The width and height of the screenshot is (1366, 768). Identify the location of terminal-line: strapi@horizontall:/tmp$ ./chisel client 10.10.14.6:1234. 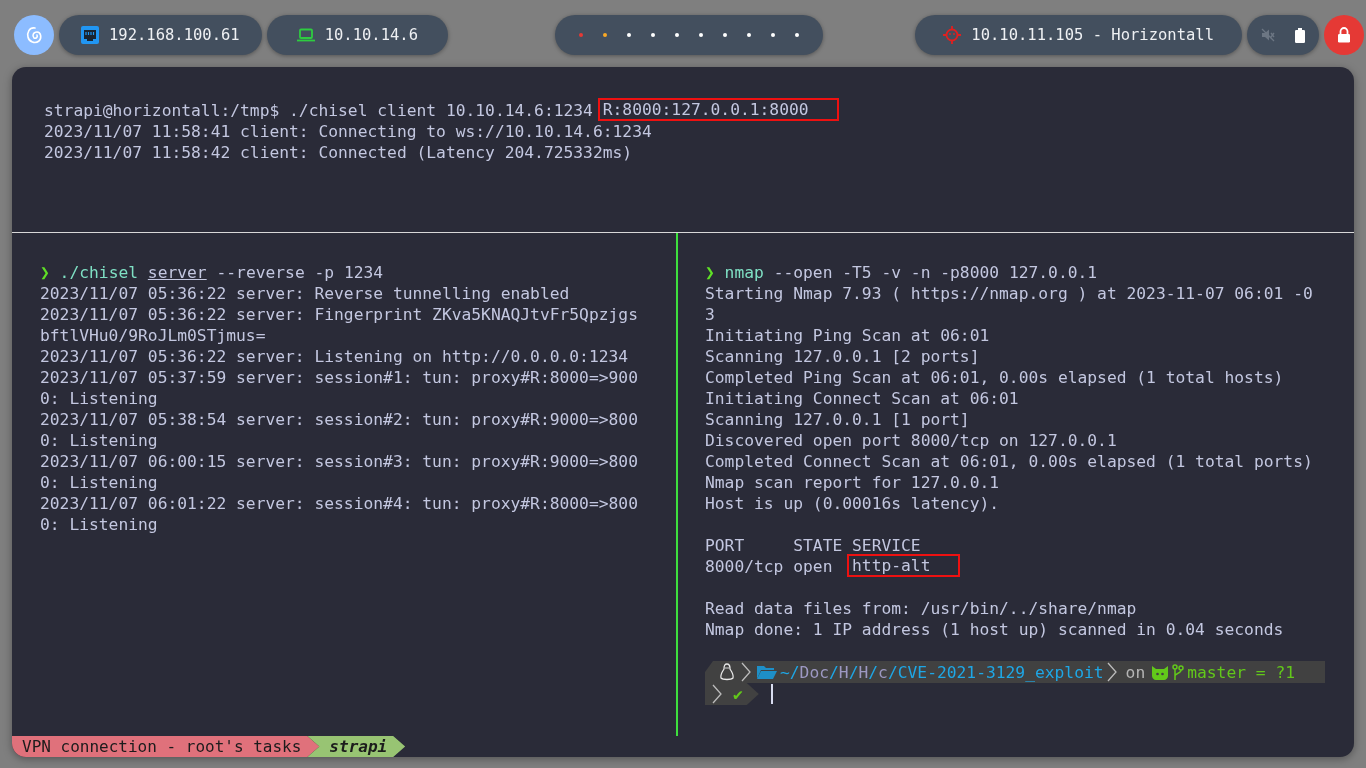
(319, 110).